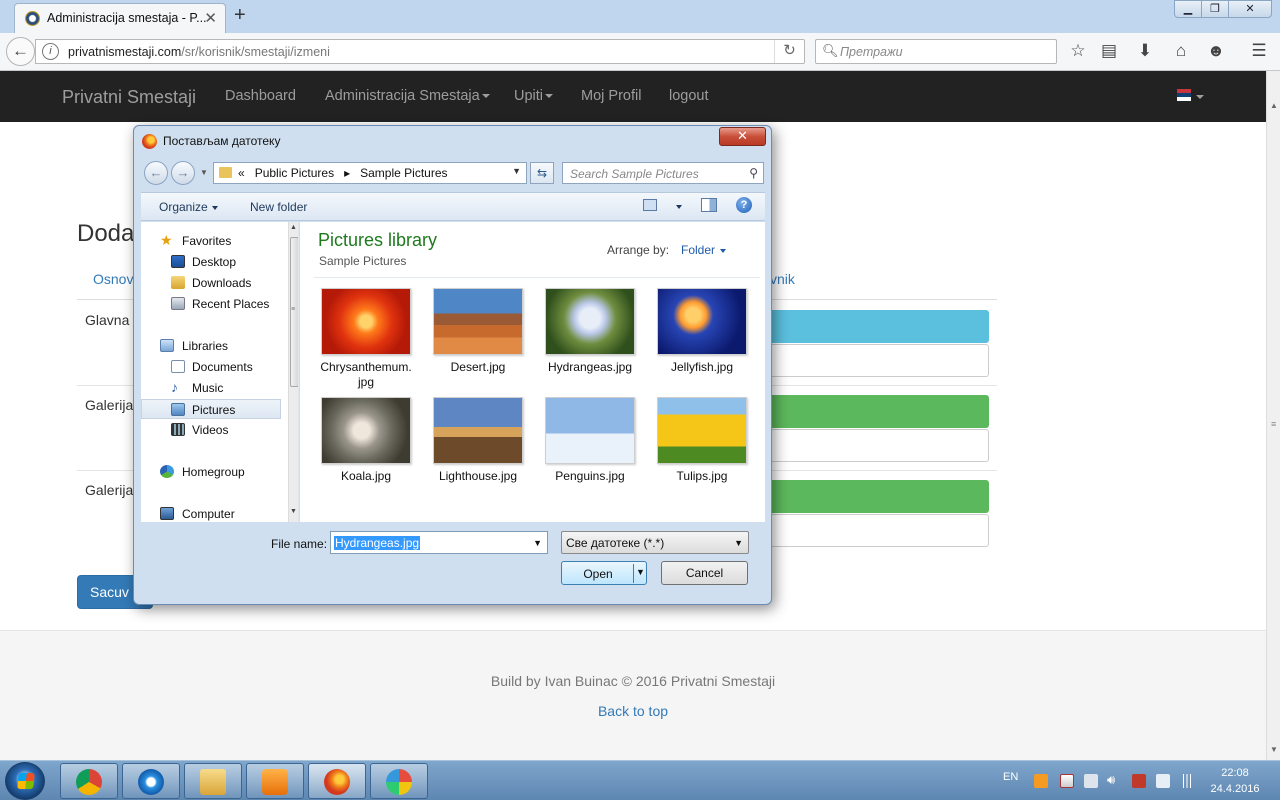 The image size is (1280, 800). What do you see at coordinates (604, 573) in the screenshot?
I see `open-button: Open ▼` at bounding box center [604, 573].